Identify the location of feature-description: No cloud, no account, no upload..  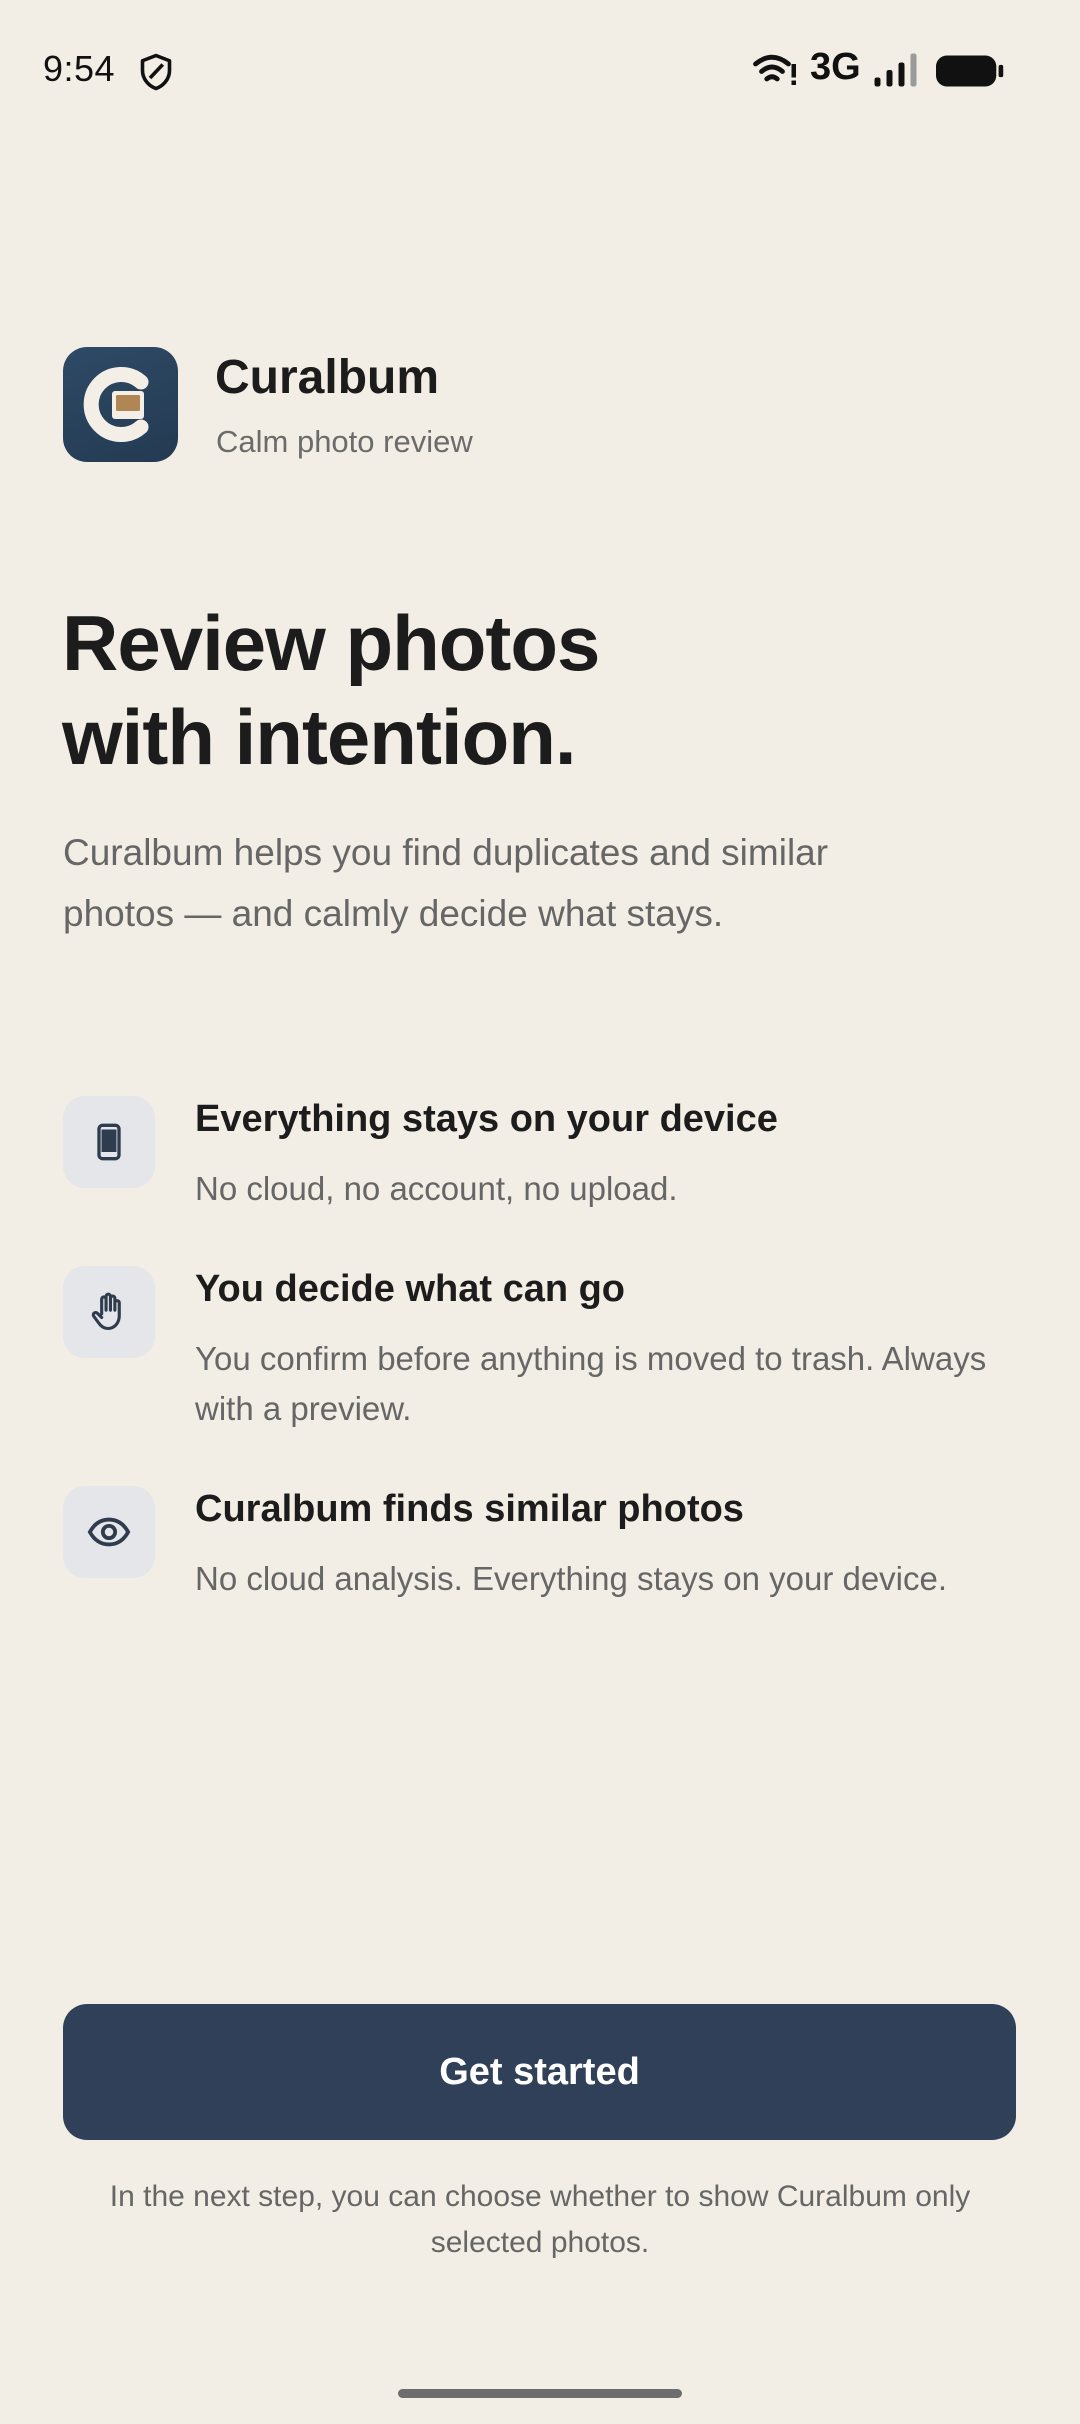
(436, 1188).